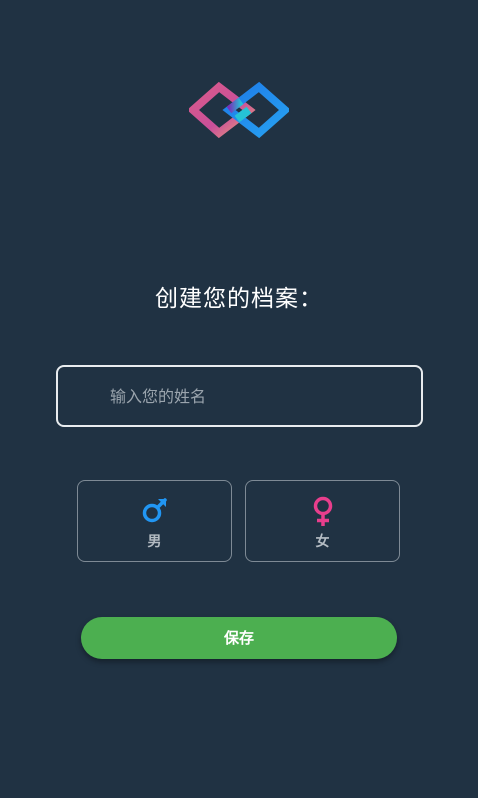 The image size is (478, 798). Describe the element at coordinates (322, 542) in the screenshot. I see `gender-female-label: 女` at that location.